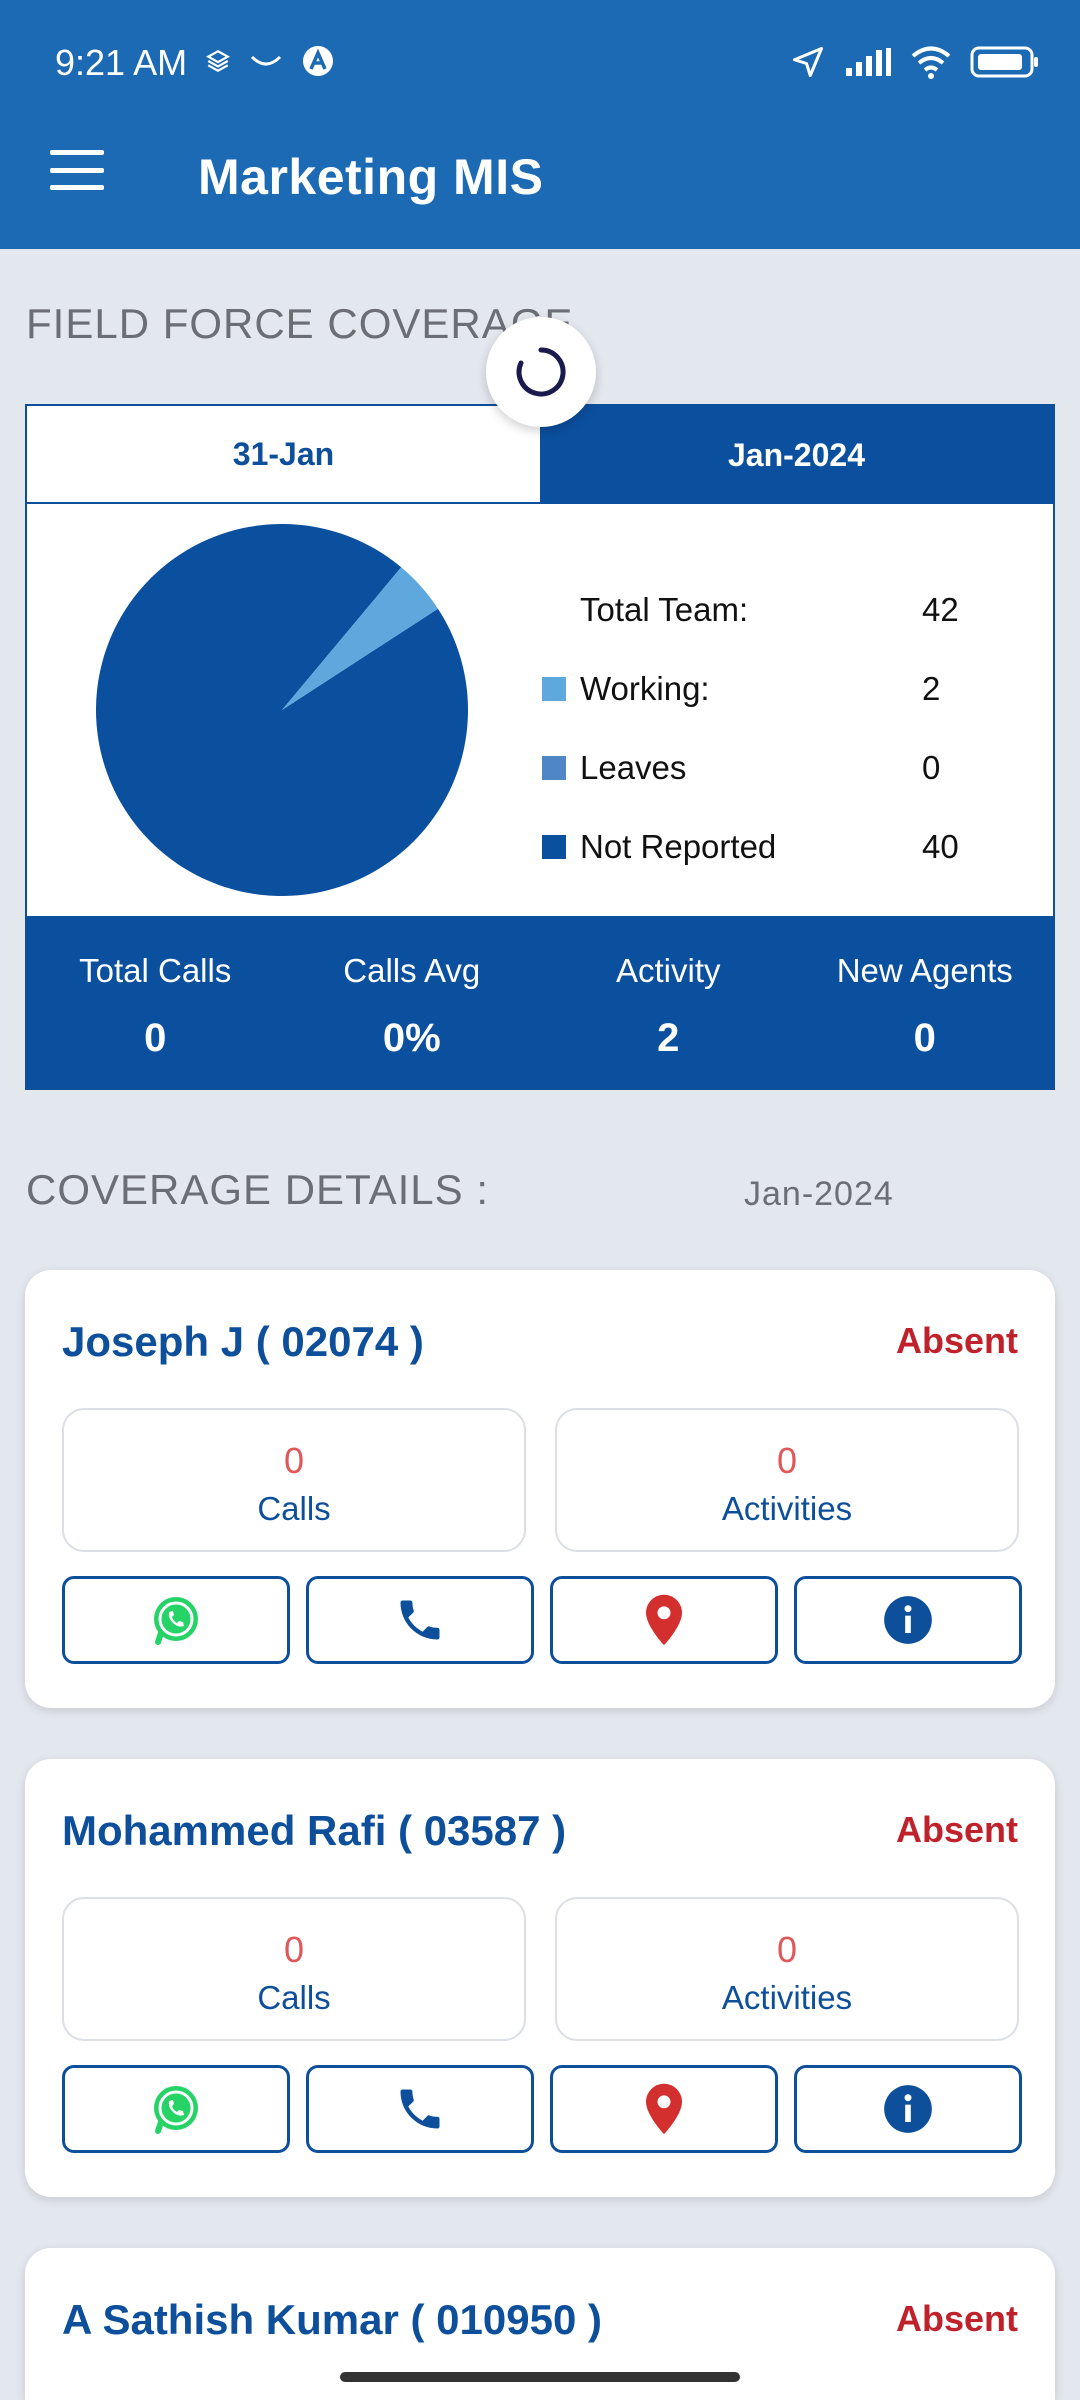 The width and height of the screenshot is (1080, 2400). What do you see at coordinates (762, 609) in the screenshot?
I see `legend-row-total: Total Team: 42` at bounding box center [762, 609].